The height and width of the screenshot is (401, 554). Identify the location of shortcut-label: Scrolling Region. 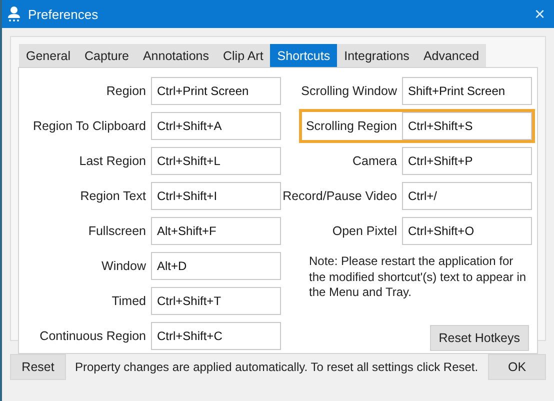
(351, 126).